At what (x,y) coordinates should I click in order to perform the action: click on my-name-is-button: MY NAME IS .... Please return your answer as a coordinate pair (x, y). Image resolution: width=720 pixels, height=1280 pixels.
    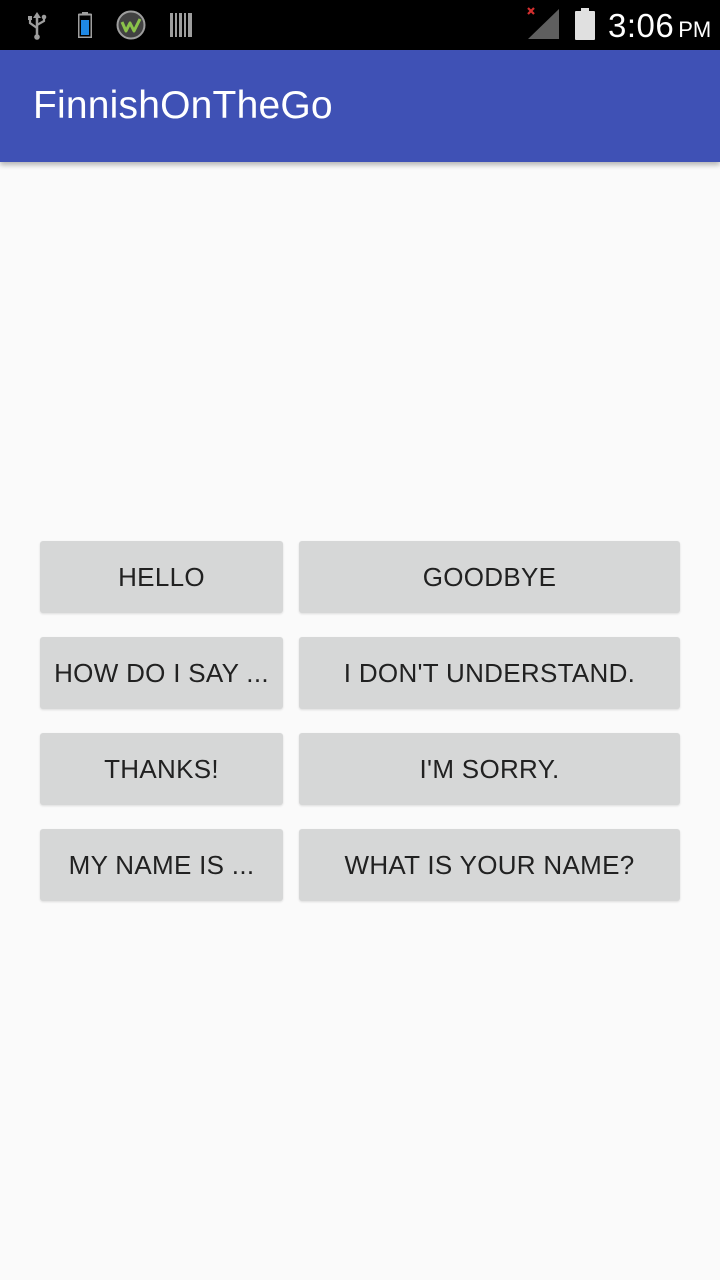
    Looking at the image, I should click on (161, 865).